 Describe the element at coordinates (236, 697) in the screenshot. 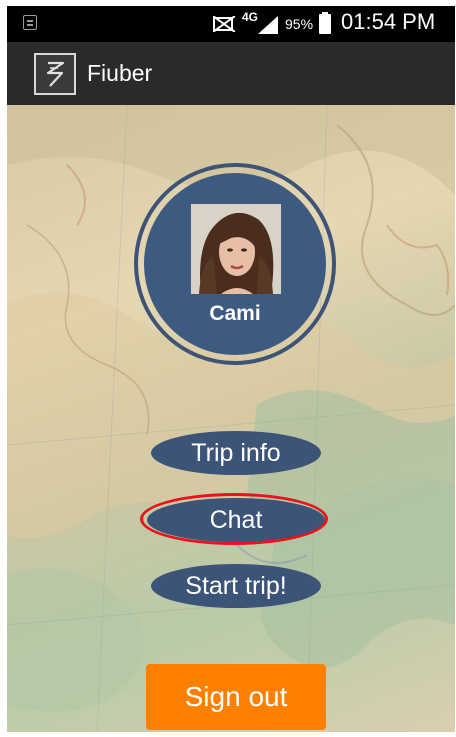

I see `sign-out-button: Sign out` at that location.